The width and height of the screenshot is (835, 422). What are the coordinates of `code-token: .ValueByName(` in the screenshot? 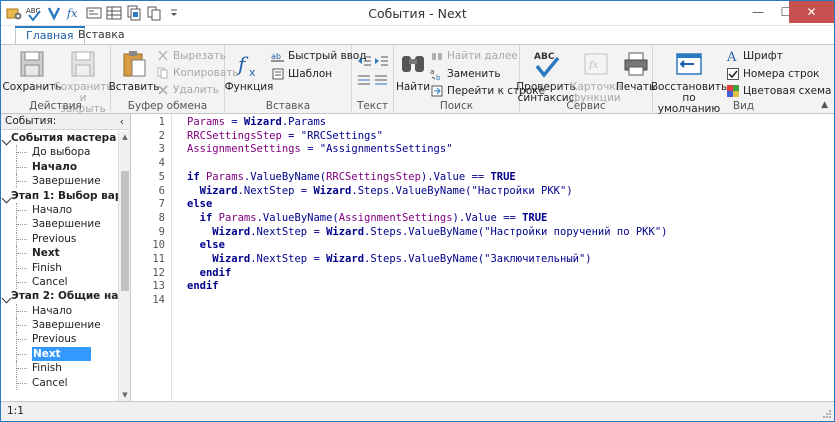 It's located at (297, 217).